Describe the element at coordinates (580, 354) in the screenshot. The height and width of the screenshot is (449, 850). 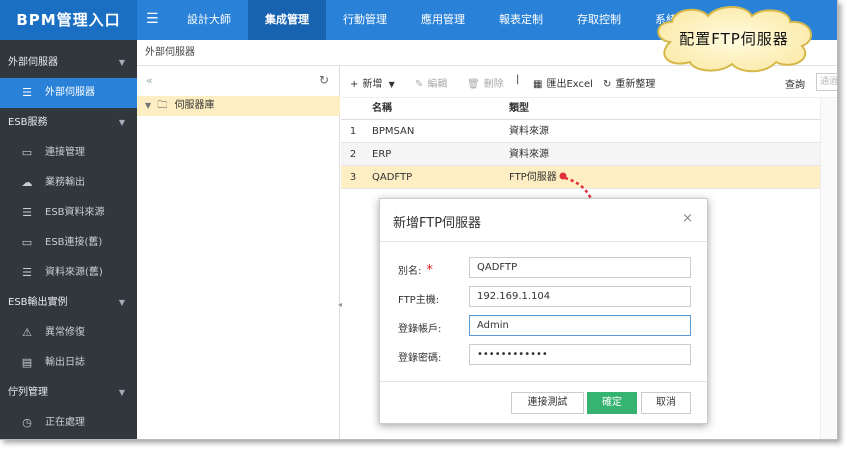
I see `login-password-field: ••••••••••••` at that location.